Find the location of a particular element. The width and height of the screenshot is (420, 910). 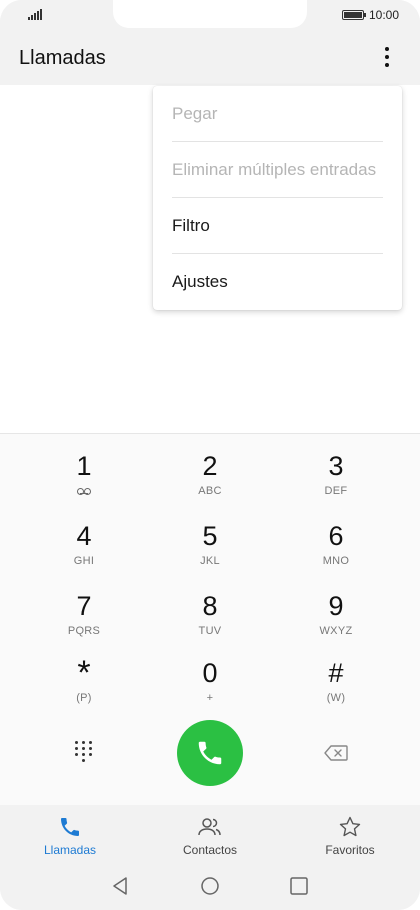

key-digit: 4 is located at coordinates (84, 536).